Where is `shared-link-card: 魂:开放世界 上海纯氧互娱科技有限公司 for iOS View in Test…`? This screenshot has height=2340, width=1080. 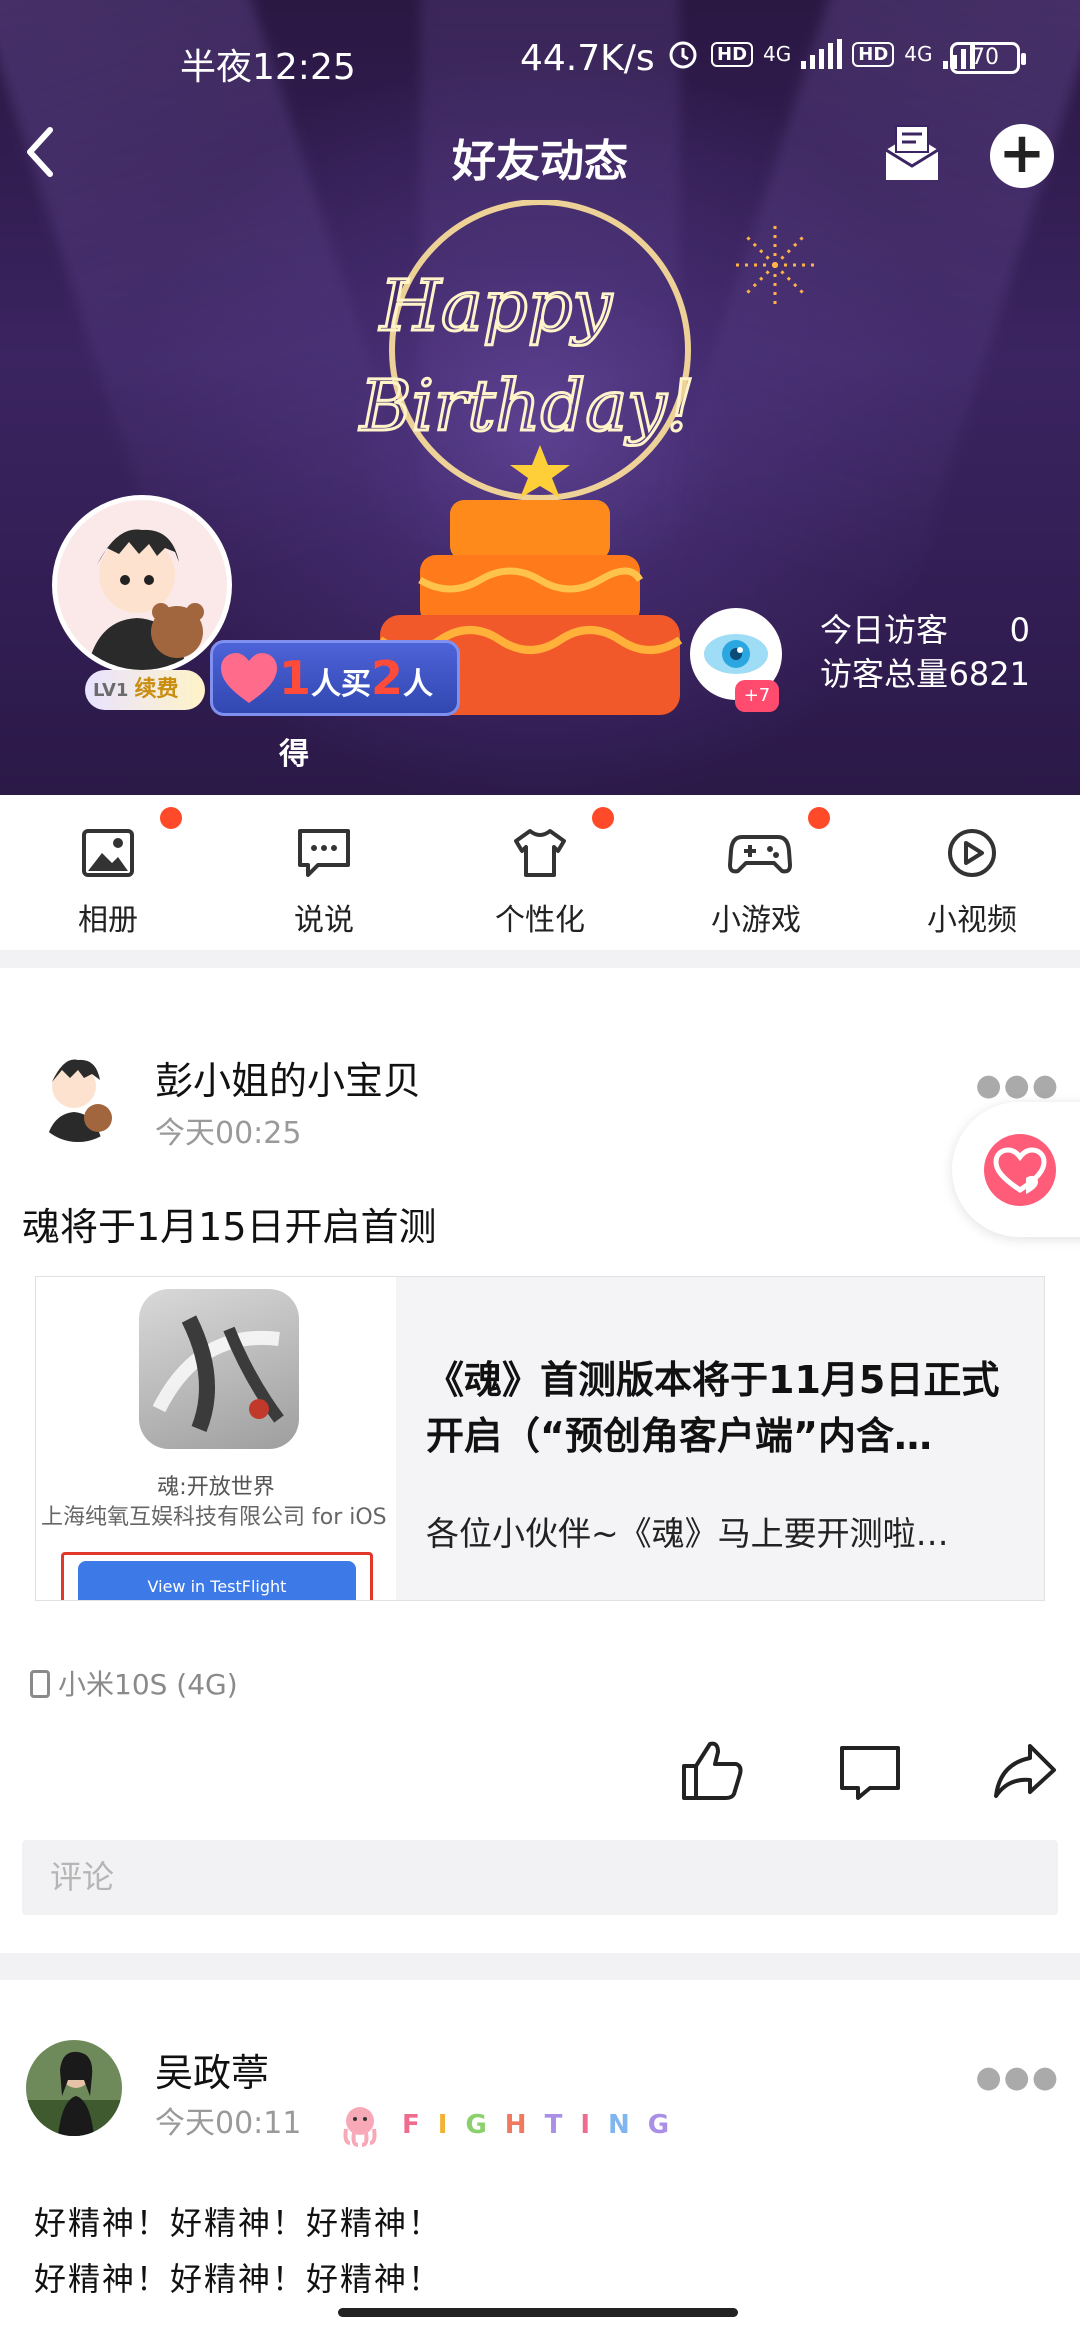
shared-link-card: 魂:开放世界 上海纯氧互娱科技有限公司 for iOS View in Test… is located at coordinates (540, 1438).